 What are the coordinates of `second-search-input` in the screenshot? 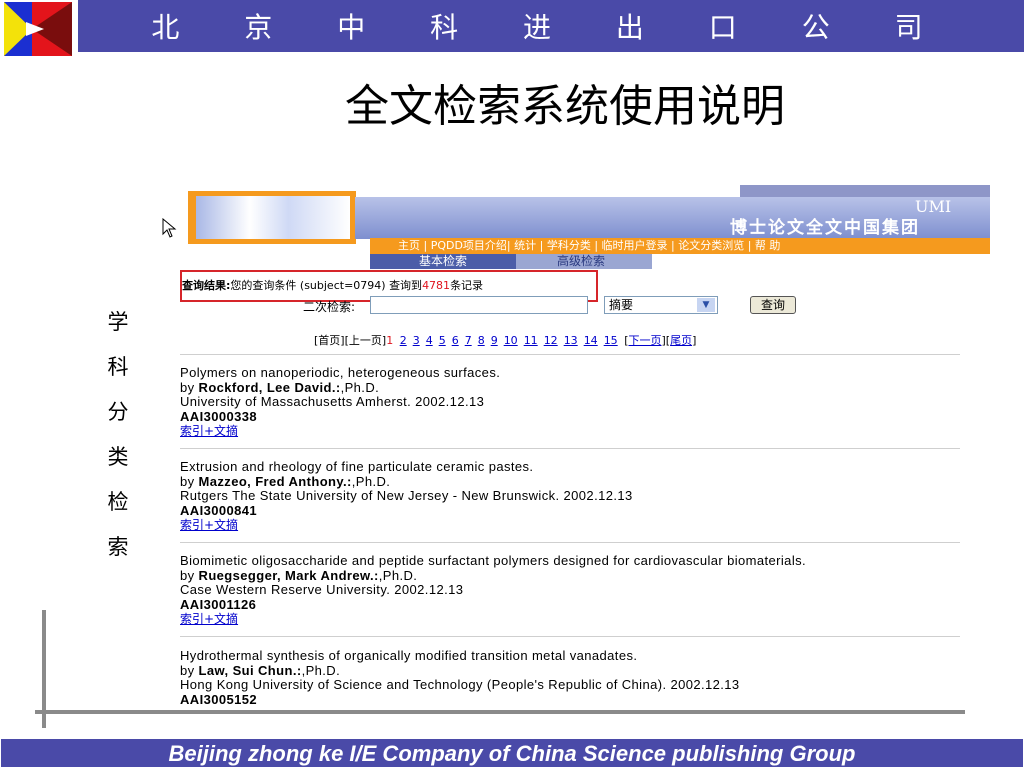 It's located at (479, 305).